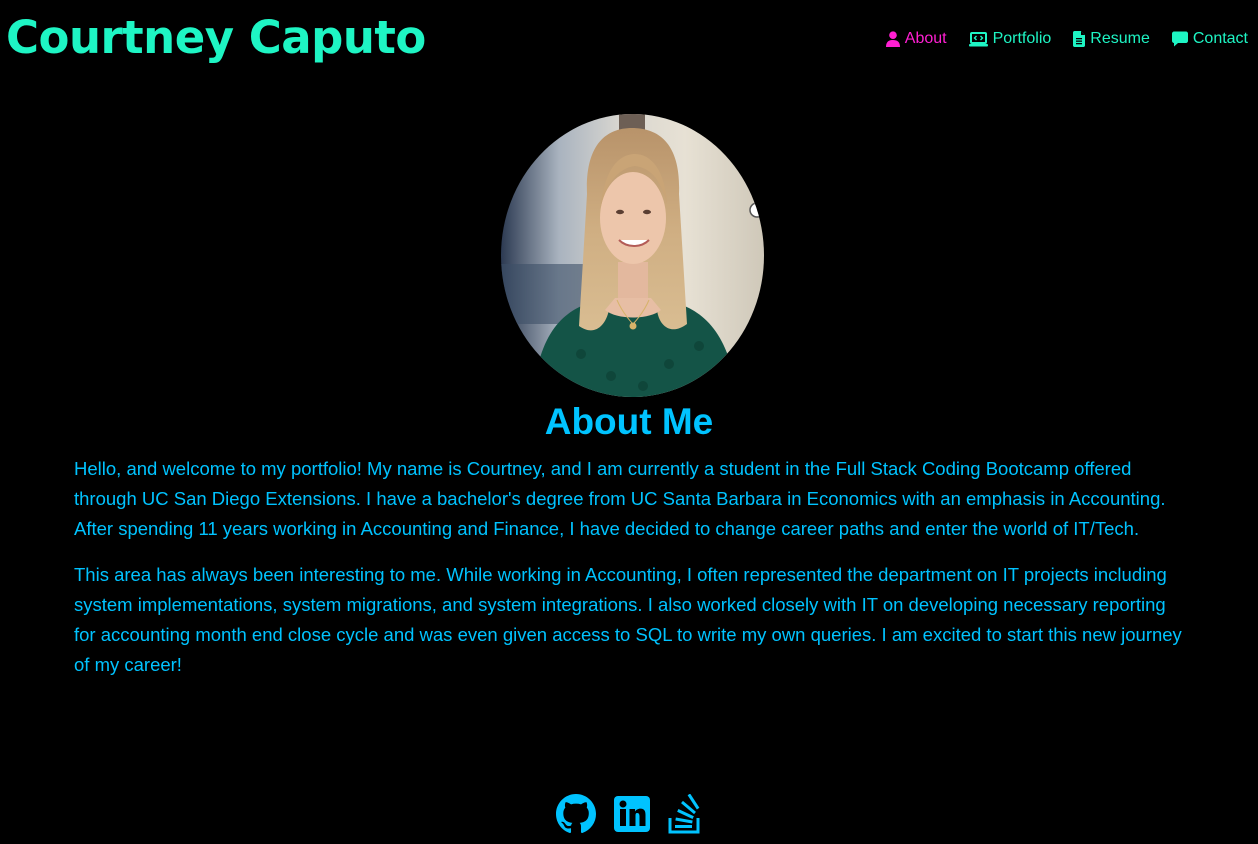  I want to click on stack-overflow-link, so click(685, 816).